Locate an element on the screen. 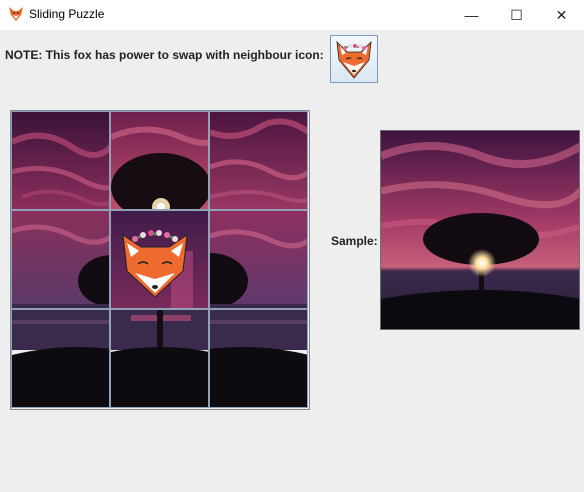 Image resolution: width=584 pixels, height=492 pixels. tile-image-tree-top is located at coordinates (159, 160).